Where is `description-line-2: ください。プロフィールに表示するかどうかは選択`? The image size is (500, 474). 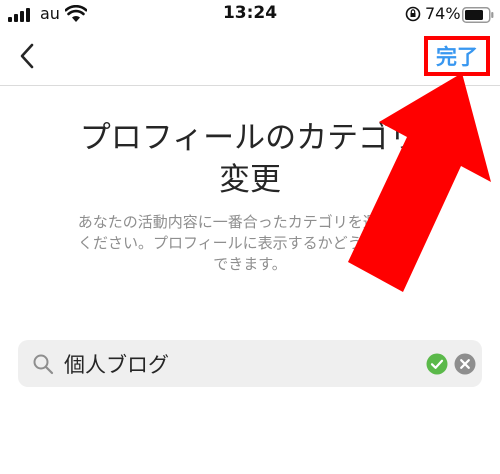
description-line-2: ください。プロフィールに表示するかどうかは選択 is located at coordinates (250, 243).